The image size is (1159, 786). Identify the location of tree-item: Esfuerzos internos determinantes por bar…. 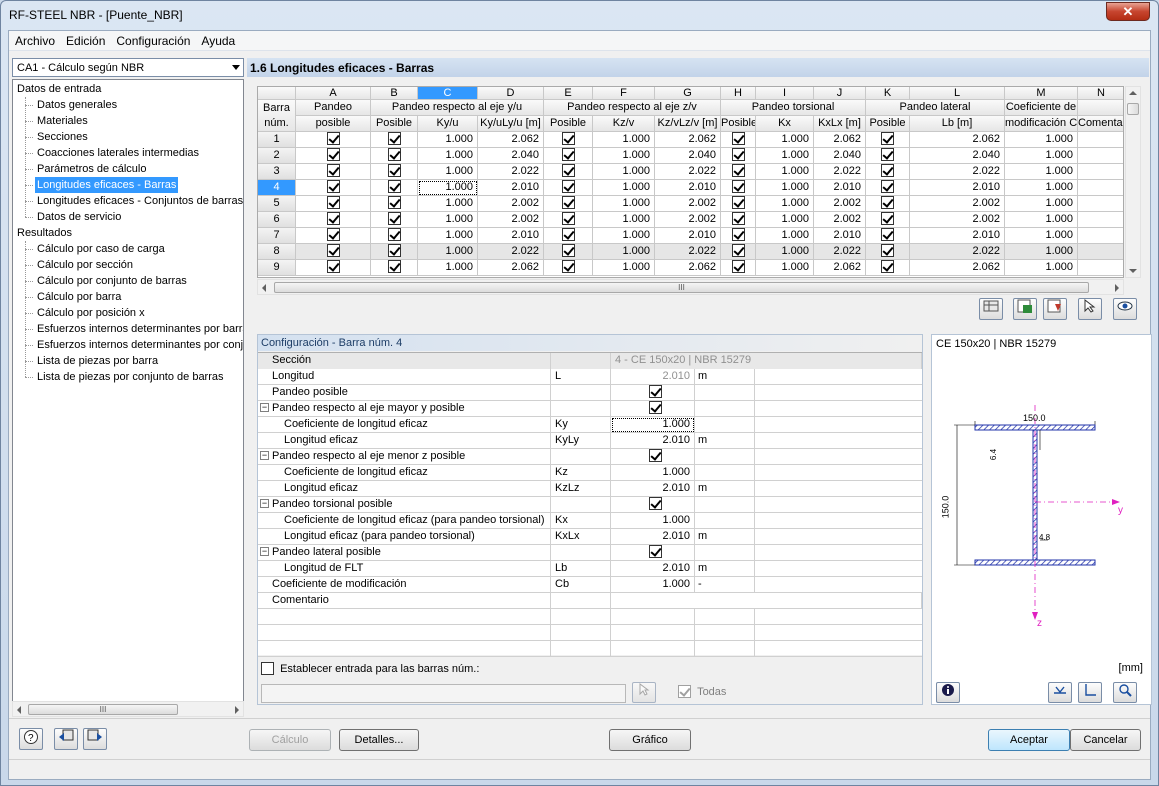
(140, 329).